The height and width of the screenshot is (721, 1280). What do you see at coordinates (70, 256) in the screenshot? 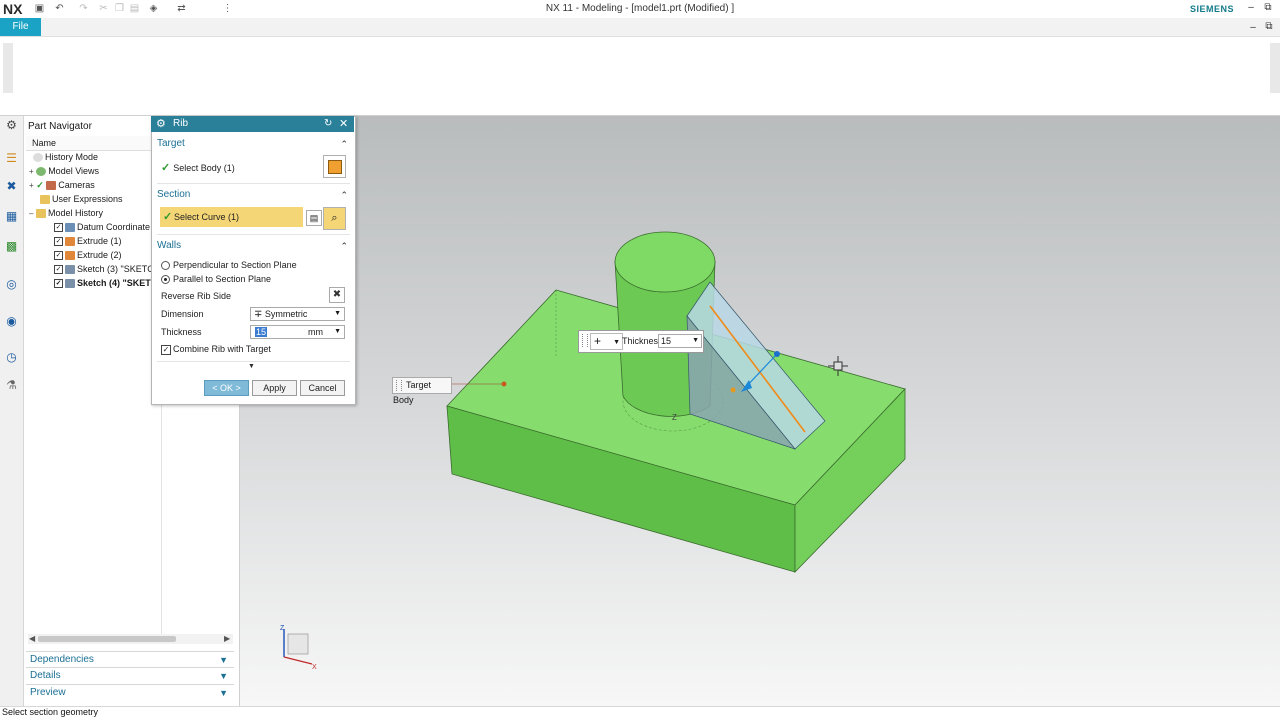
I see `extrude-icon` at bounding box center [70, 256].